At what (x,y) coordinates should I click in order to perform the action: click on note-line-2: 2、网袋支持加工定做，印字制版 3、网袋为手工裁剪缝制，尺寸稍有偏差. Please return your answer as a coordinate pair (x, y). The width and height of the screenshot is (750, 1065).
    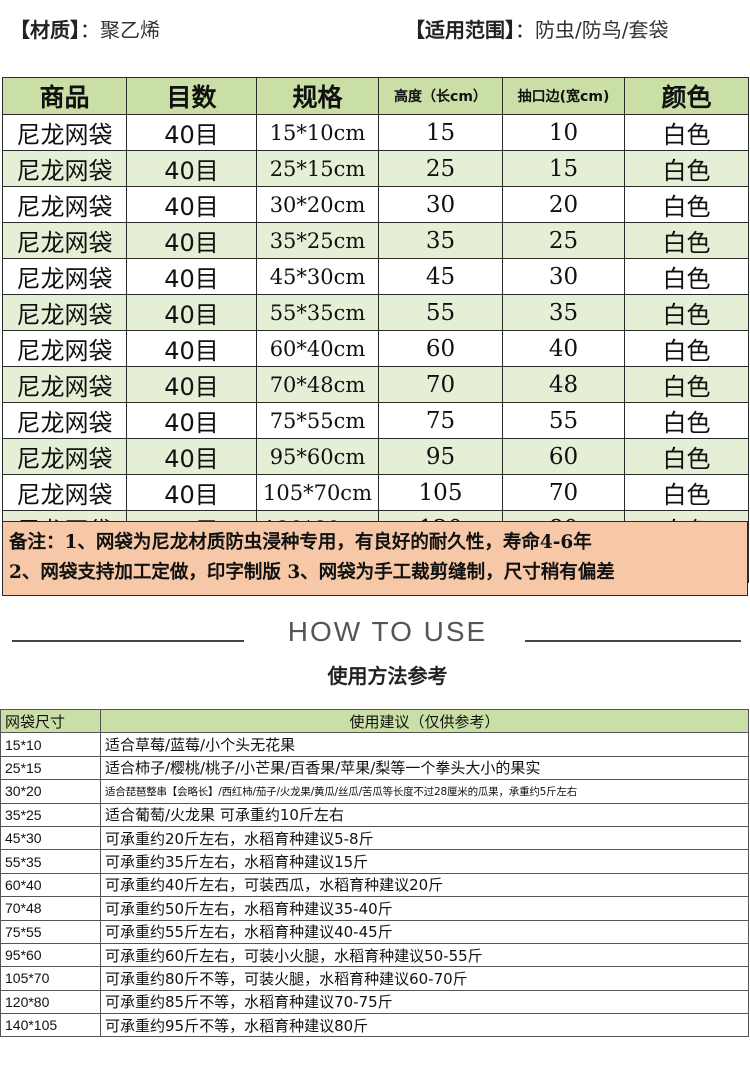
    Looking at the image, I should click on (312, 572).